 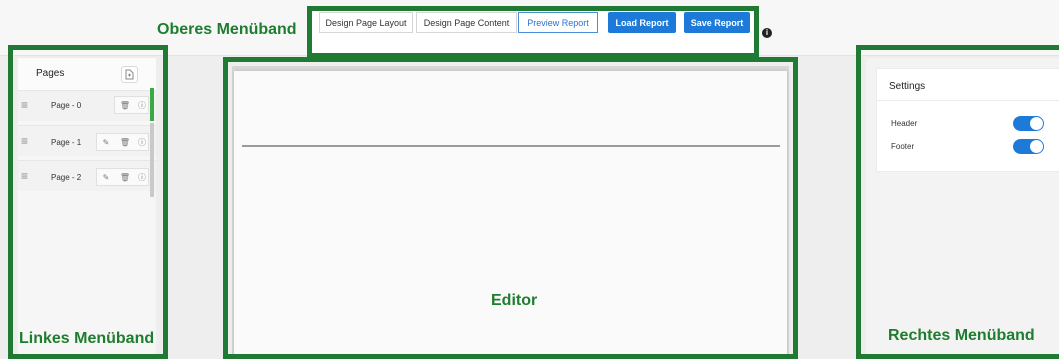 I want to click on annotation-top-menu: Oberes Menüband, so click(x=227, y=29).